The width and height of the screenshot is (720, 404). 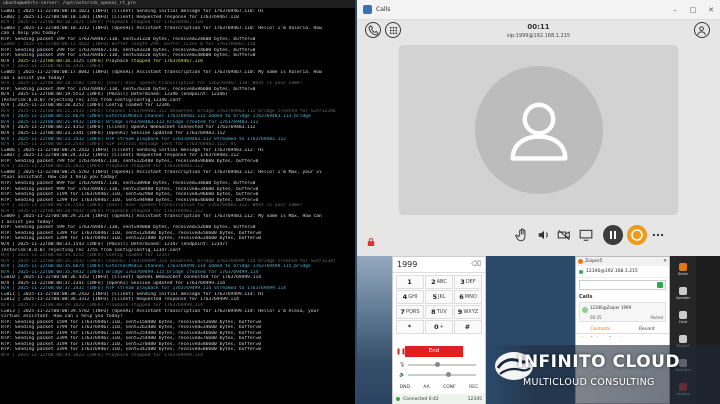 What do you see at coordinates (439, 365) in the screenshot?
I see `mic-volume-slider: 🎙` at bounding box center [439, 365].